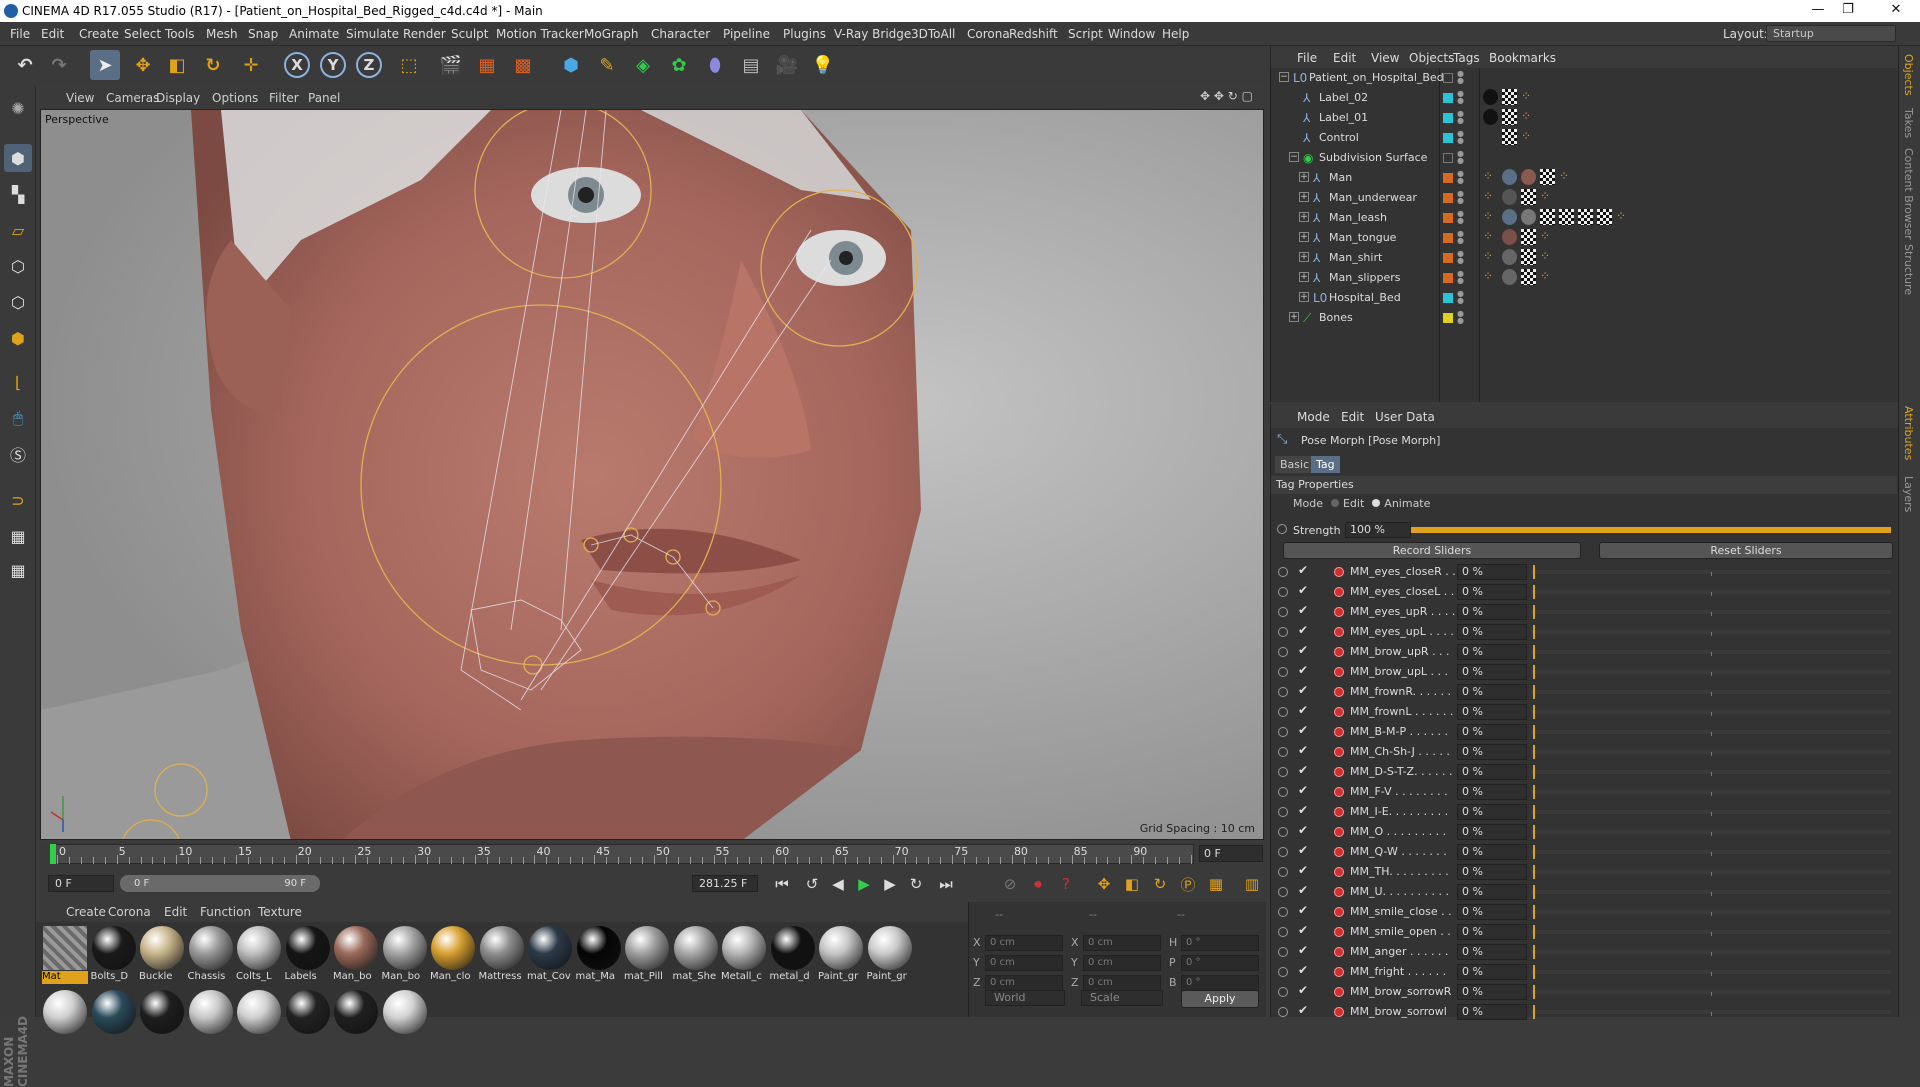  Describe the element at coordinates (838, 884) in the screenshot. I see `prev-frame-icon: ◀` at that location.